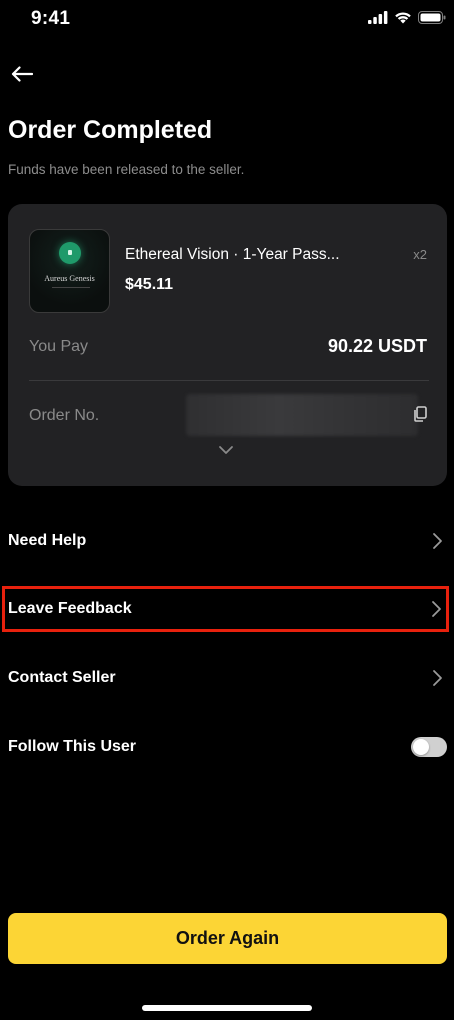 Image resolution: width=454 pixels, height=1020 pixels. What do you see at coordinates (229, 380) in the screenshot?
I see `card-divider` at bounding box center [229, 380].